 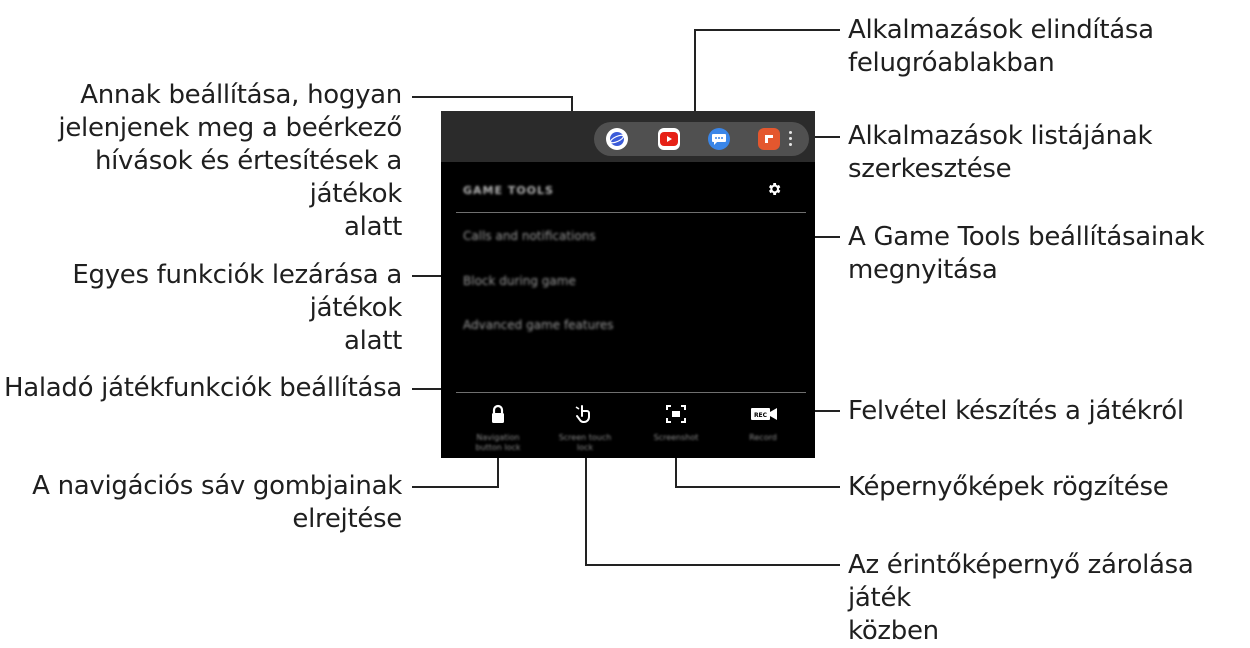 I want to click on callout-block-features: Egyes funkciók lezárása a játékok alatt, so click(x=237, y=308).